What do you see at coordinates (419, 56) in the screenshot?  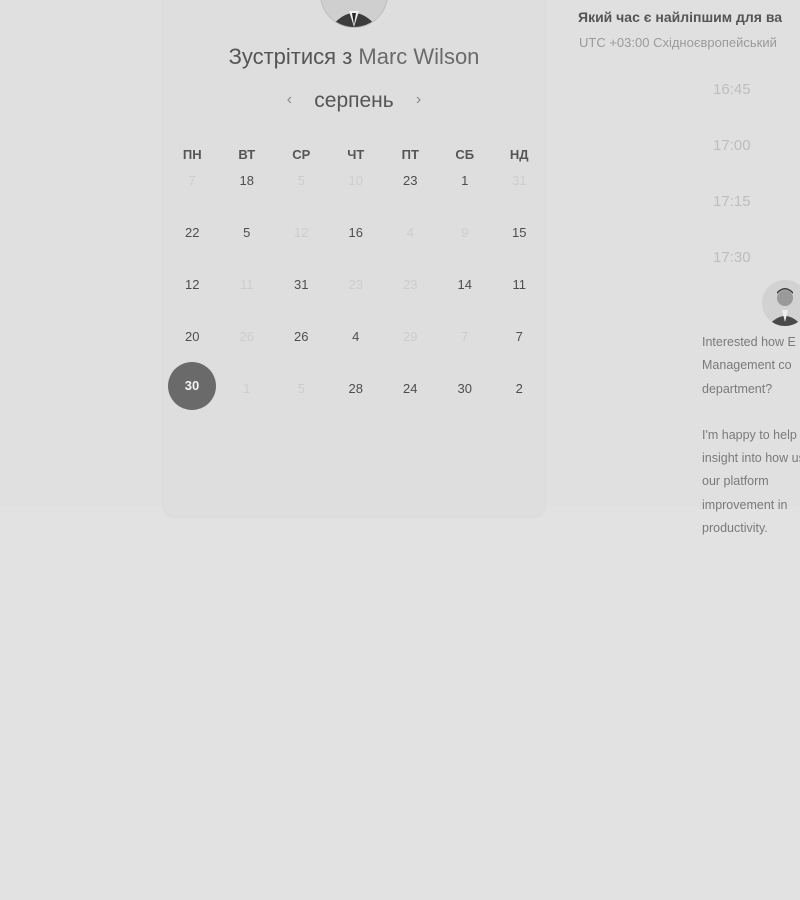 I see `host-name: Marc Wilson` at bounding box center [419, 56].